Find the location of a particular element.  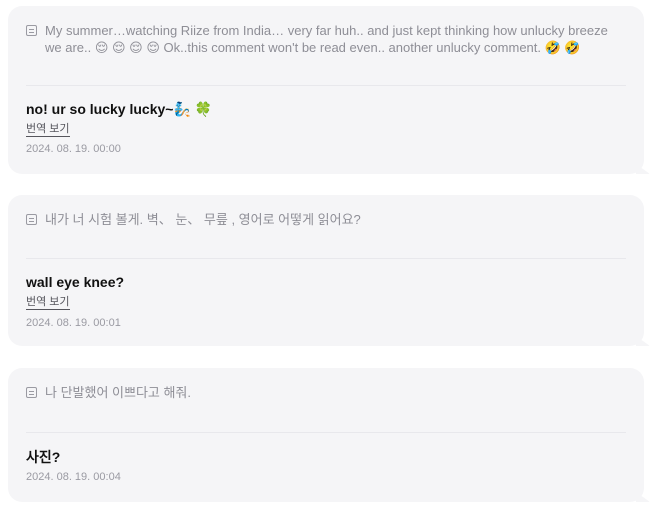

answer-text: 사진? is located at coordinates (43, 457).